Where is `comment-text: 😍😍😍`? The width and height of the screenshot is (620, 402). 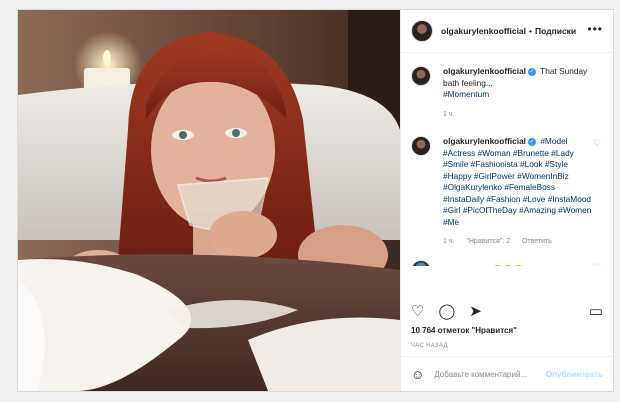
comment-text: 😍😍😍 is located at coordinates (508, 265).